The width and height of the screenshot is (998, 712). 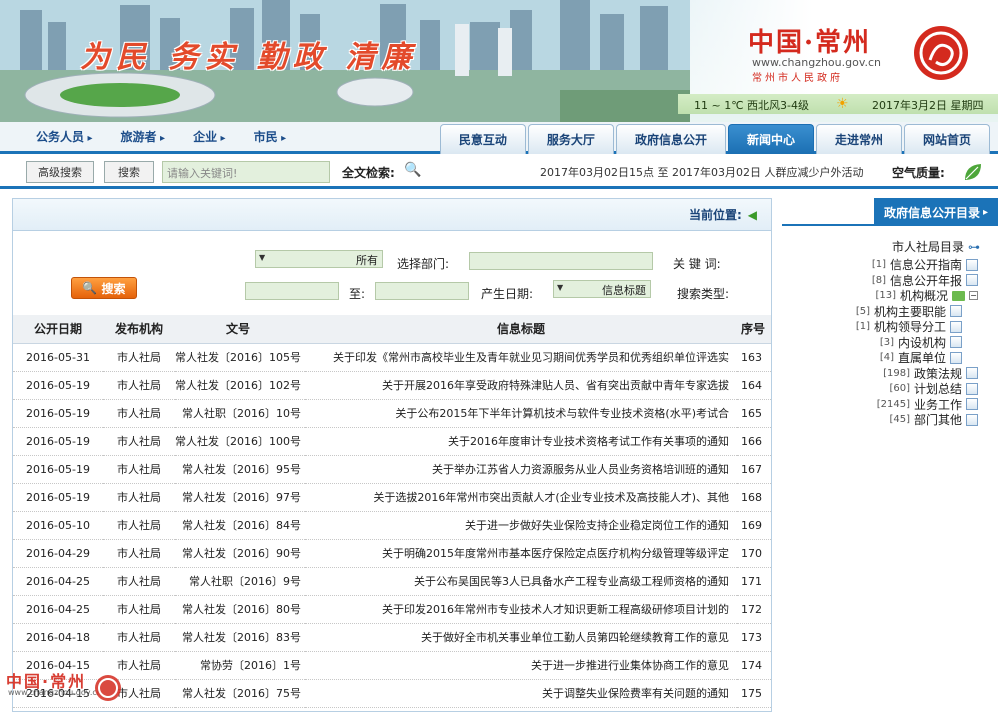 I want to click on tree-item-label: 内设机构, so click(x=921, y=342).